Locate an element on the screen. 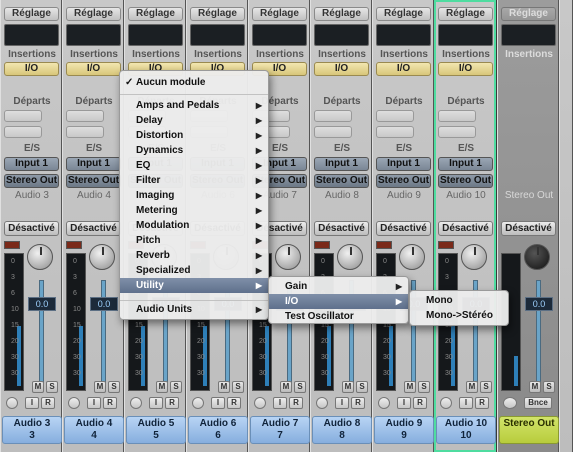 The height and width of the screenshot is (452, 573). submenu-item-i-o: I/O ▶ is located at coordinates (338, 301).